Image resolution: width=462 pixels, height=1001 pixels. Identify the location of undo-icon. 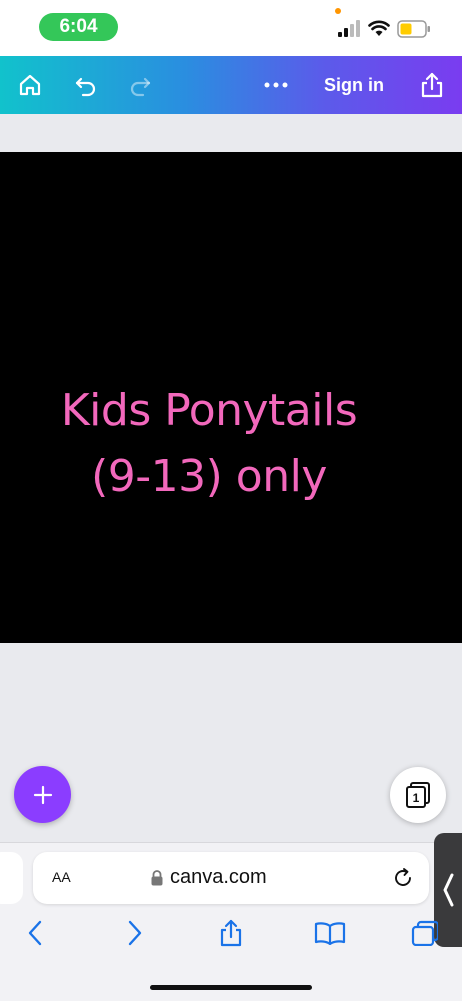
(85, 87).